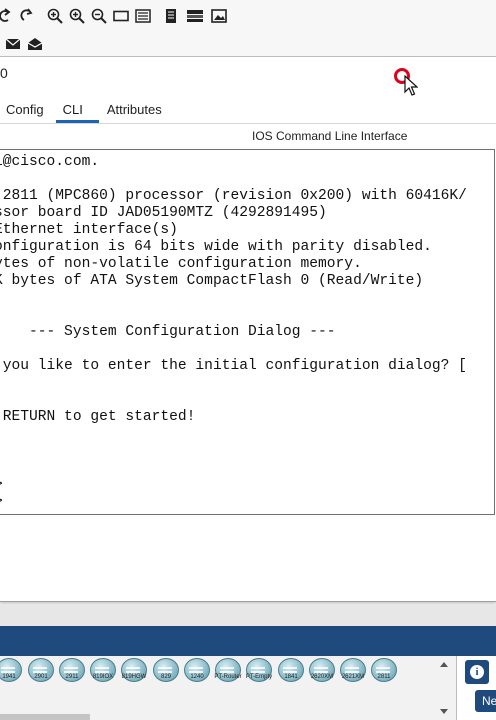  Describe the element at coordinates (291, 671) in the screenshot. I see `device-router-1841: 1841` at that location.